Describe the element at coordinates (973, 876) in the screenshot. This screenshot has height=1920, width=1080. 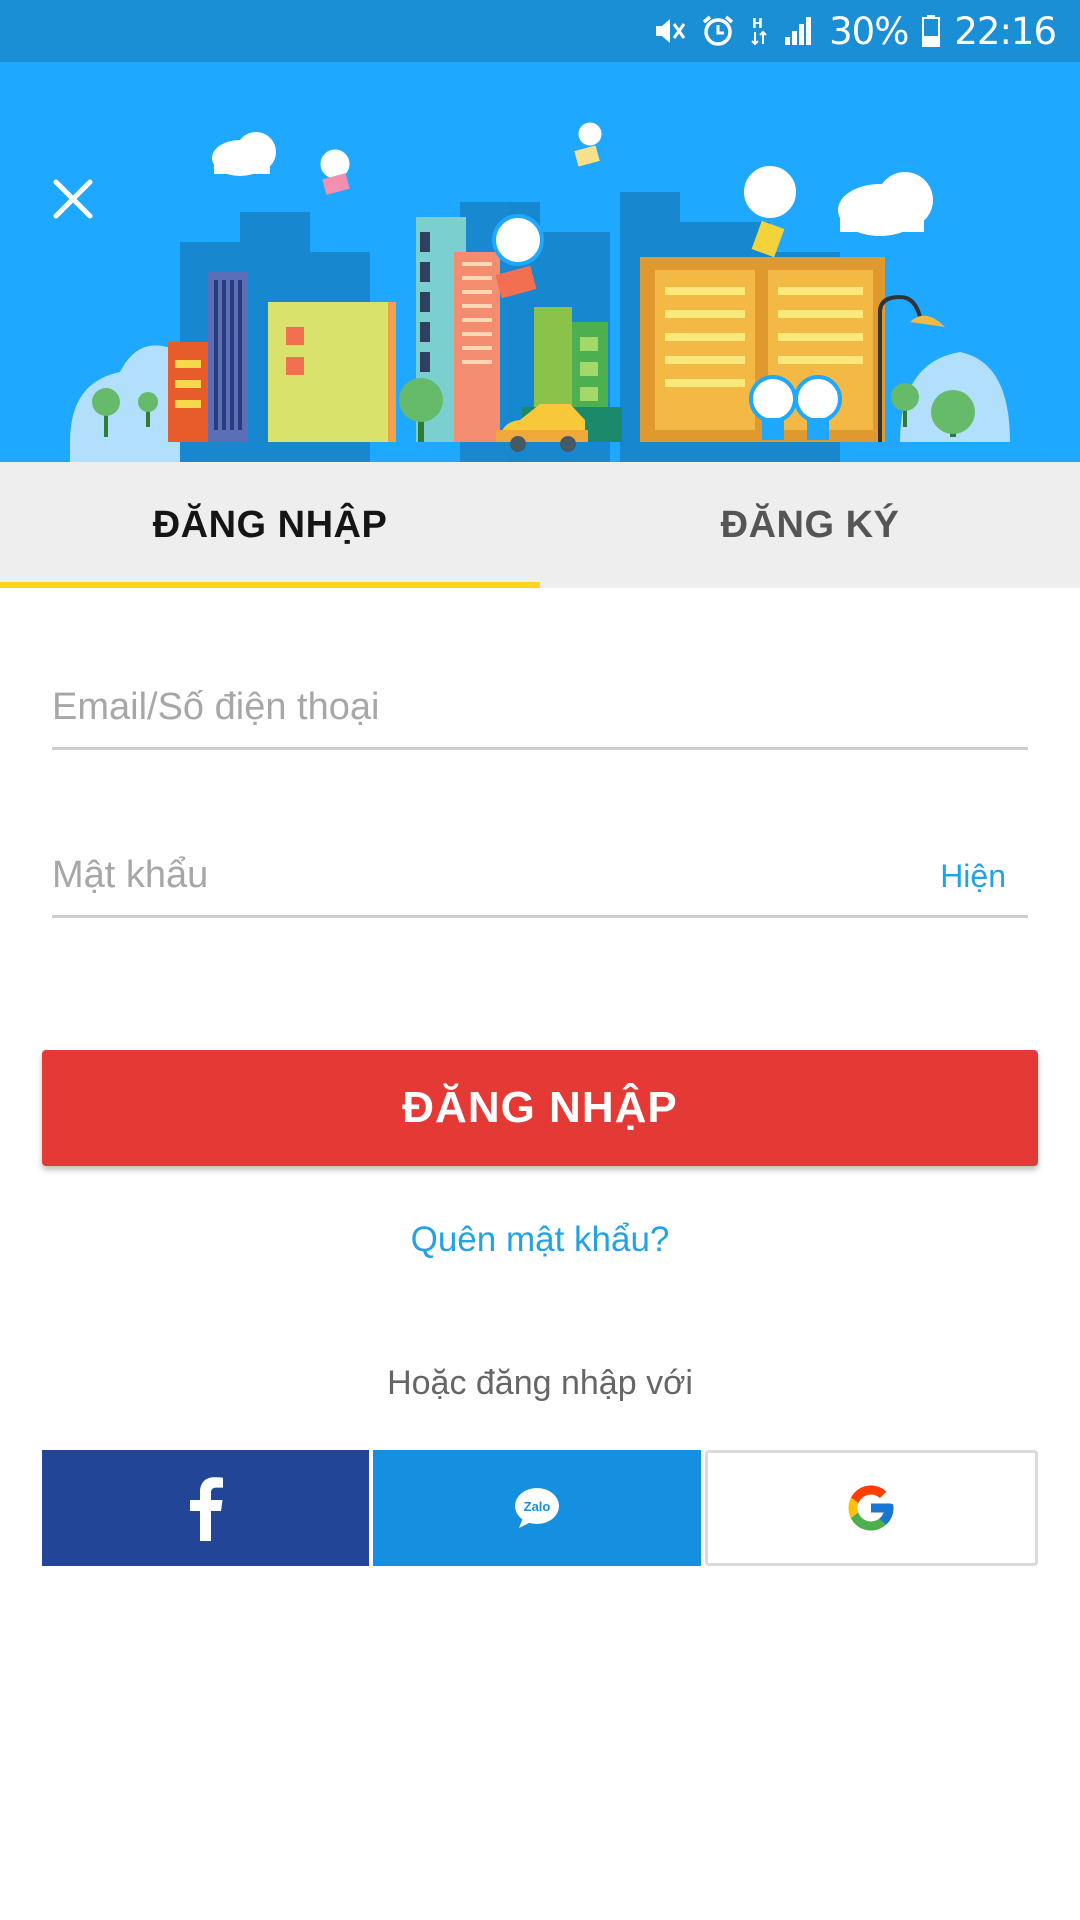
I see `show-password-toggle: Hiện` at that location.